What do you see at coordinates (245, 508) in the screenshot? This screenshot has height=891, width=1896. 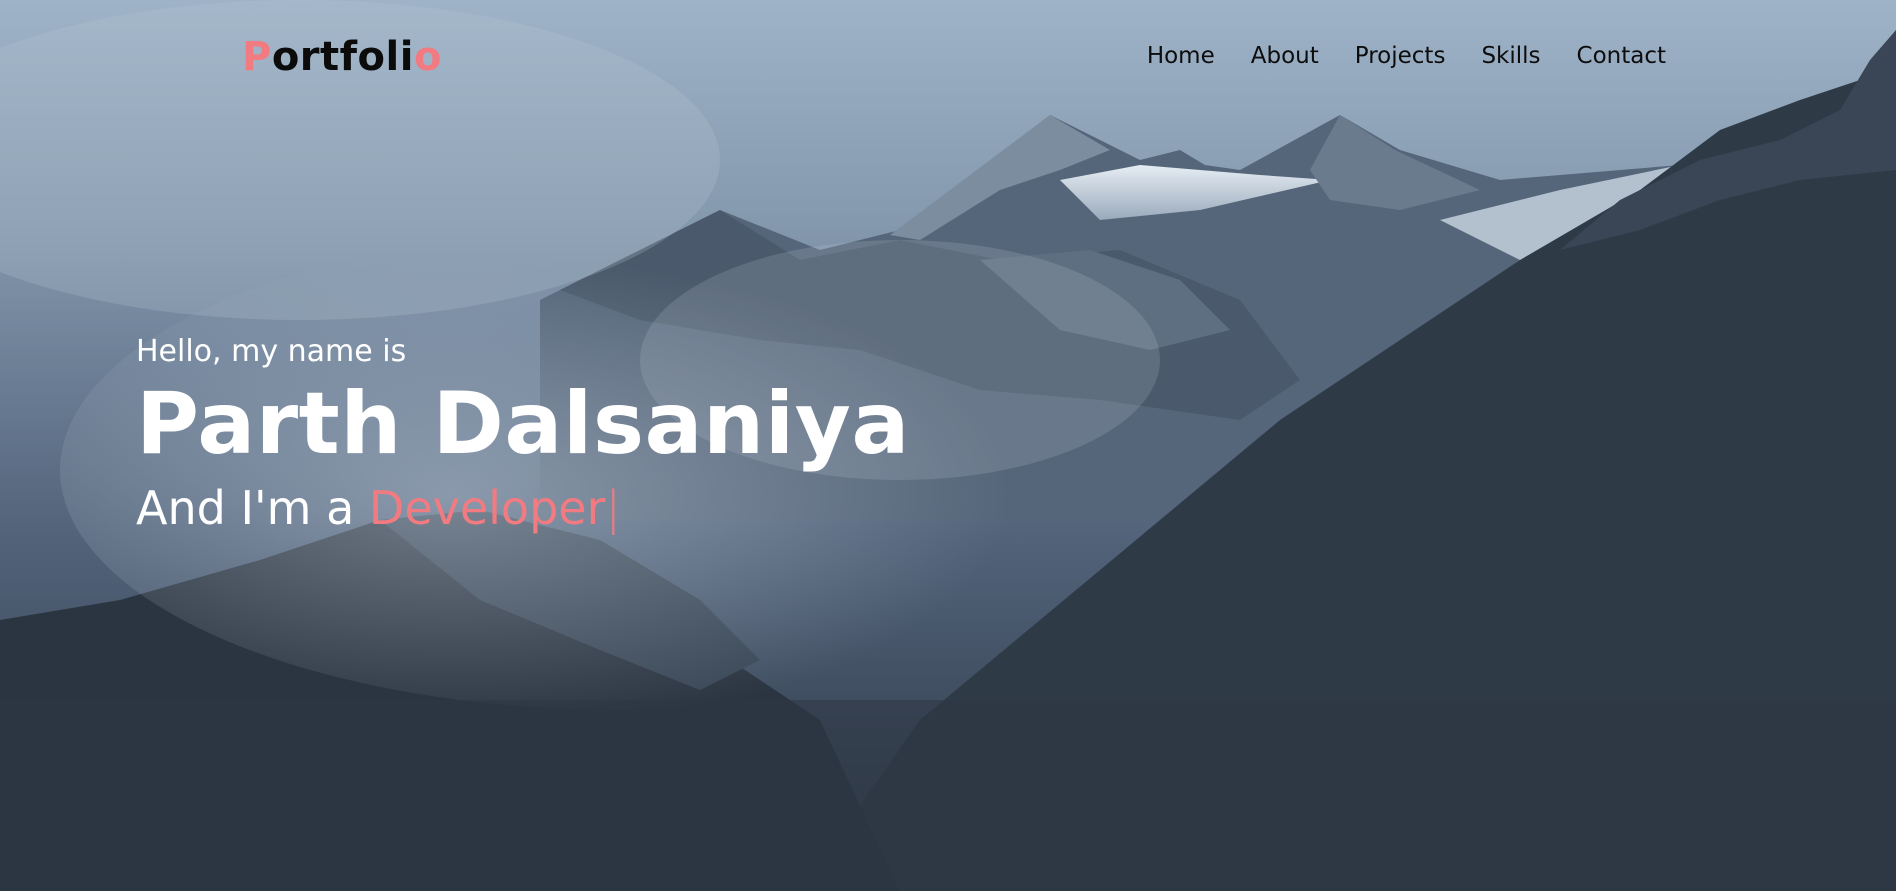 I see `role-prefix: And I'm a` at bounding box center [245, 508].